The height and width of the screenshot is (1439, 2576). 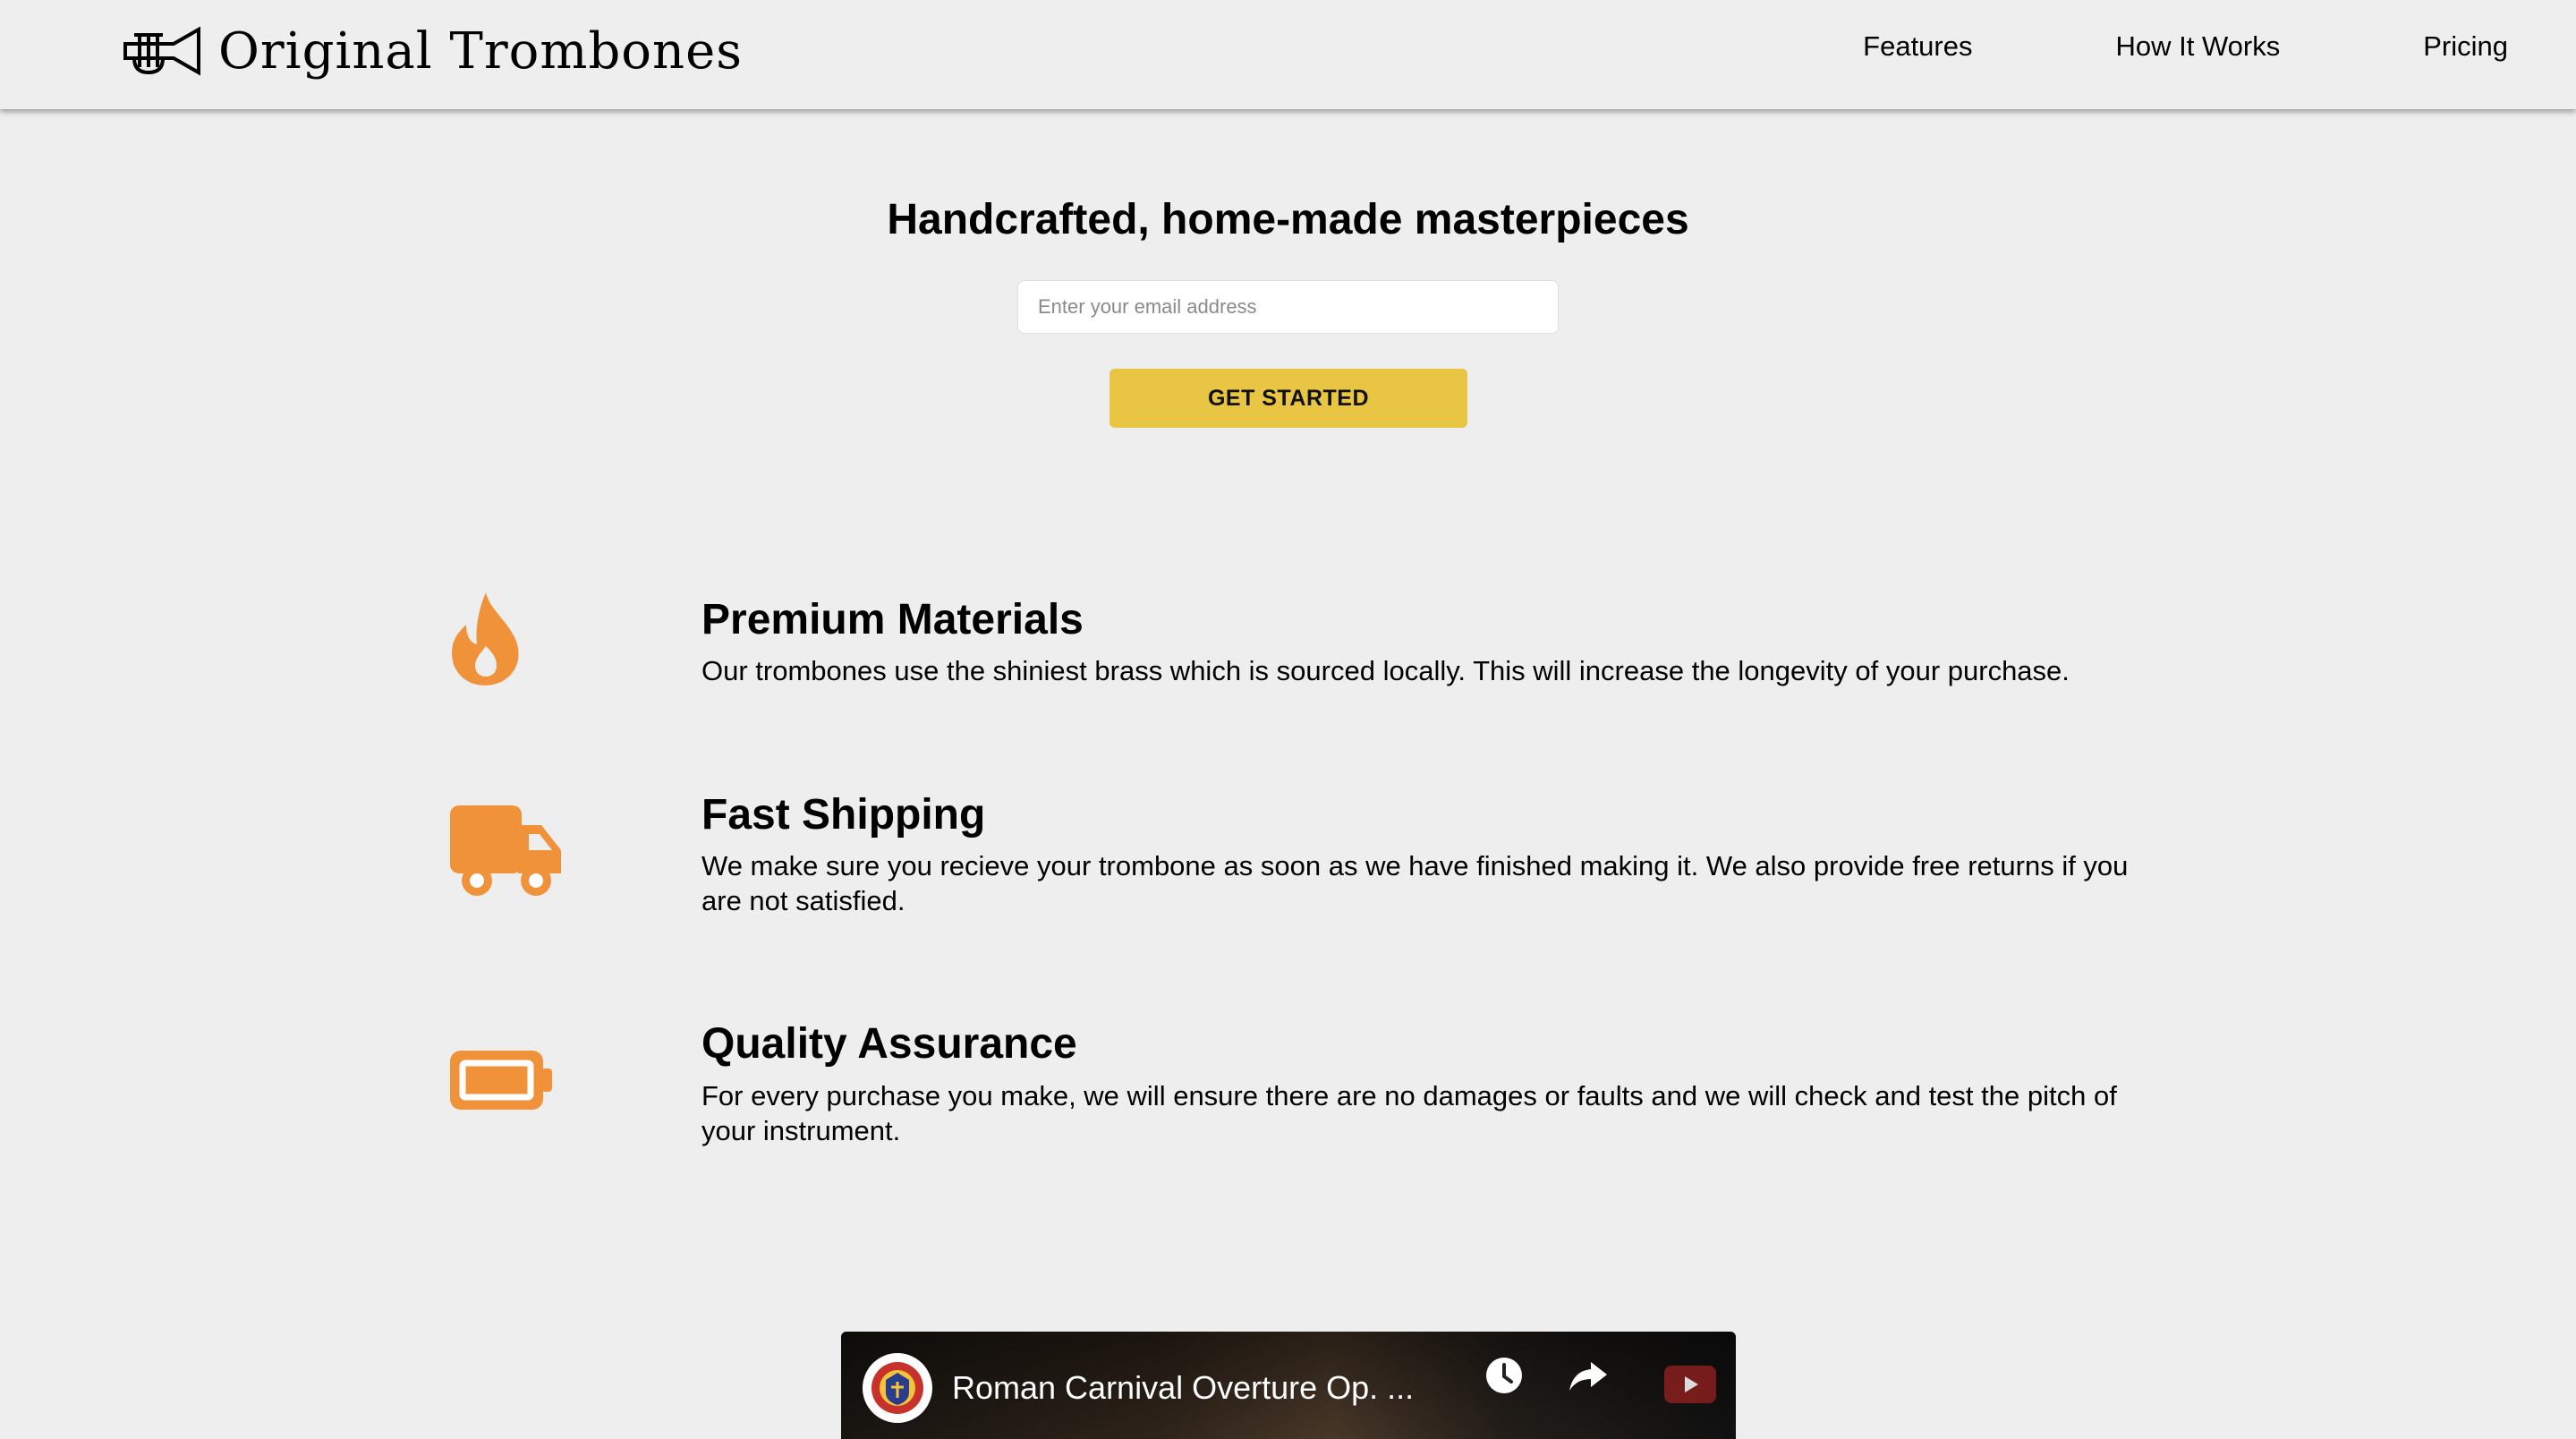 I want to click on youtube-logo-icon, so click(x=1690, y=1384).